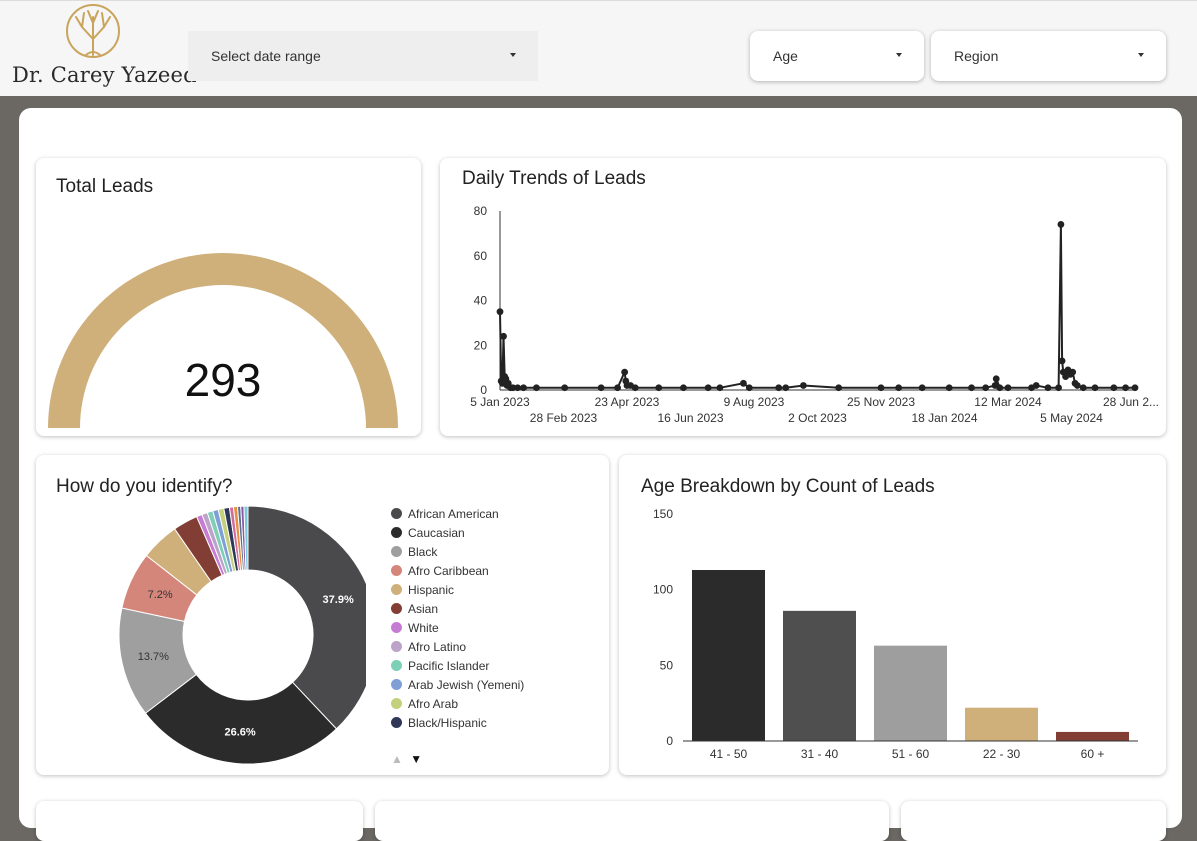 The height and width of the screenshot is (841, 1197). What do you see at coordinates (491, 703) in the screenshot?
I see `legend-item: Afro Arab` at bounding box center [491, 703].